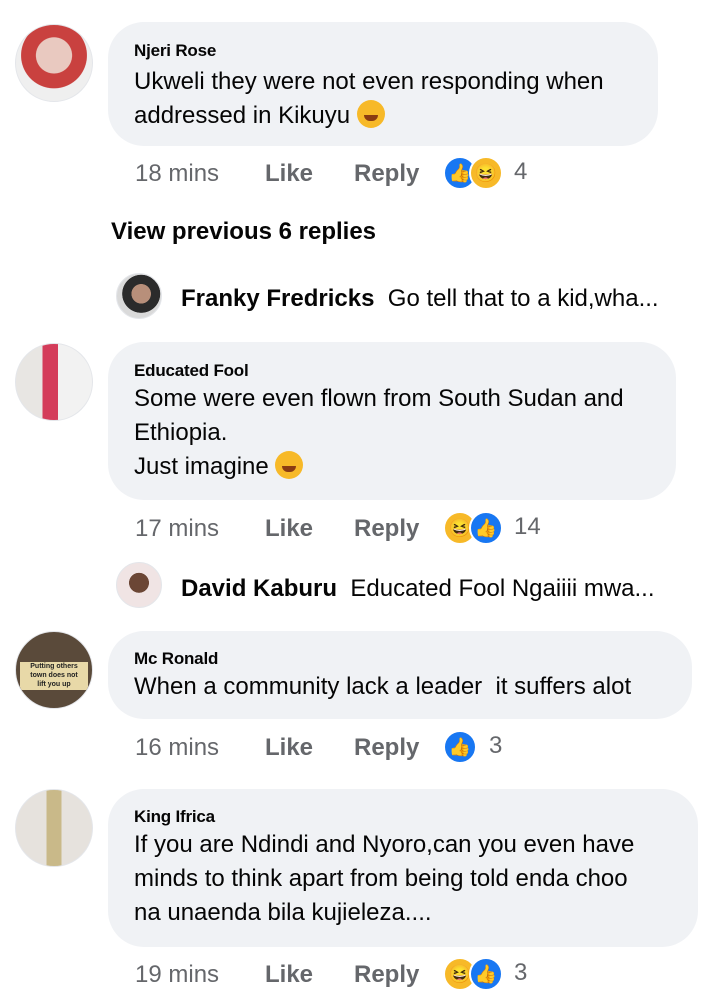 The image size is (720, 1005). I want to click on comment-author: Educated Fool, so click(191, 371).